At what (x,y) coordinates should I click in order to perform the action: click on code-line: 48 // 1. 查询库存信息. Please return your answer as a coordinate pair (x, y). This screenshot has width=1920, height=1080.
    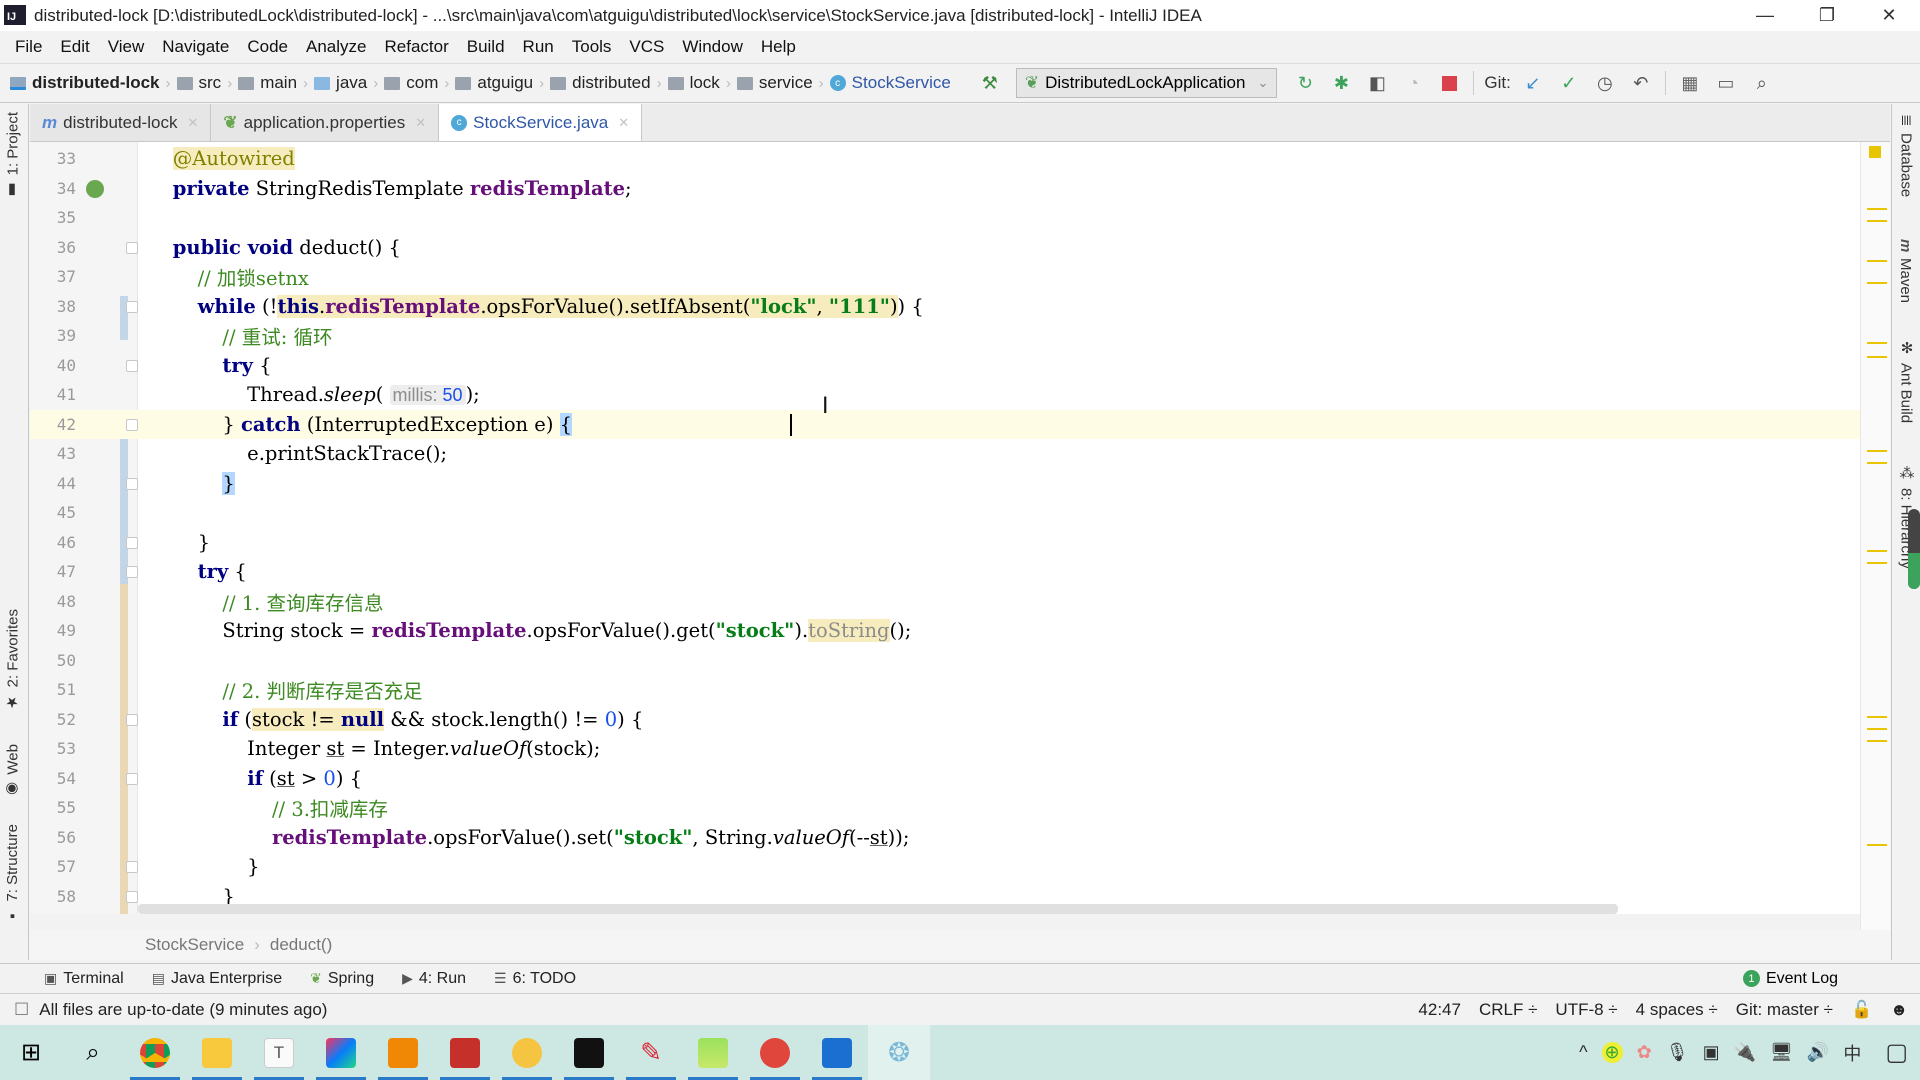
    Looking at the image, I should click on (945, 602).